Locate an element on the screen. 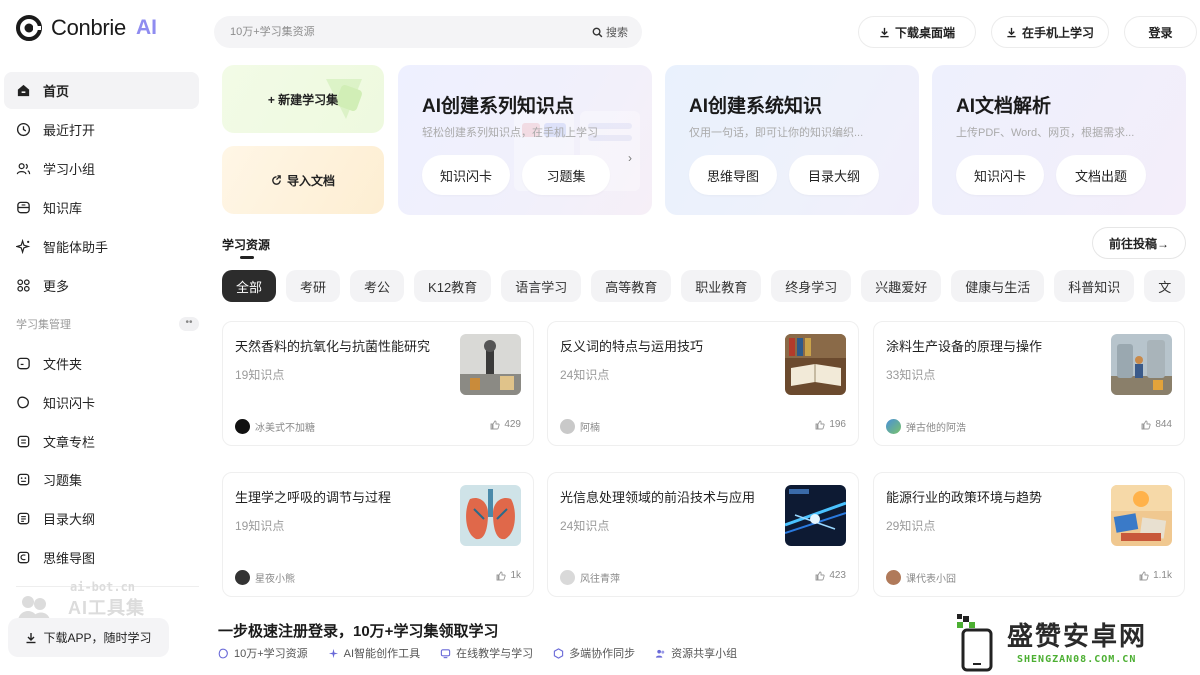  resource-card: 反义词的特点与运用技巧 24知识点 阿楠 196 is located at coordinates (703, 383).